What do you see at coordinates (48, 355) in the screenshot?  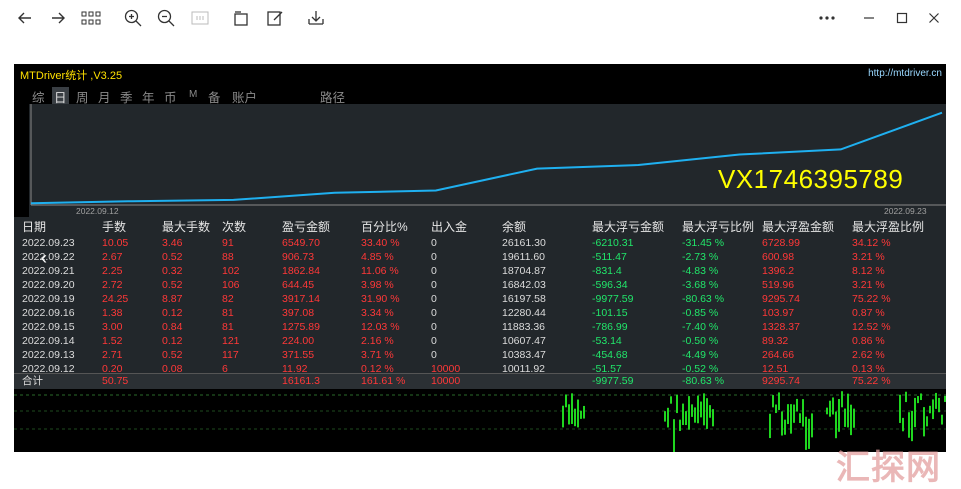 I see `cell-date: 2022.09.13` at bounding box center [48, 355].